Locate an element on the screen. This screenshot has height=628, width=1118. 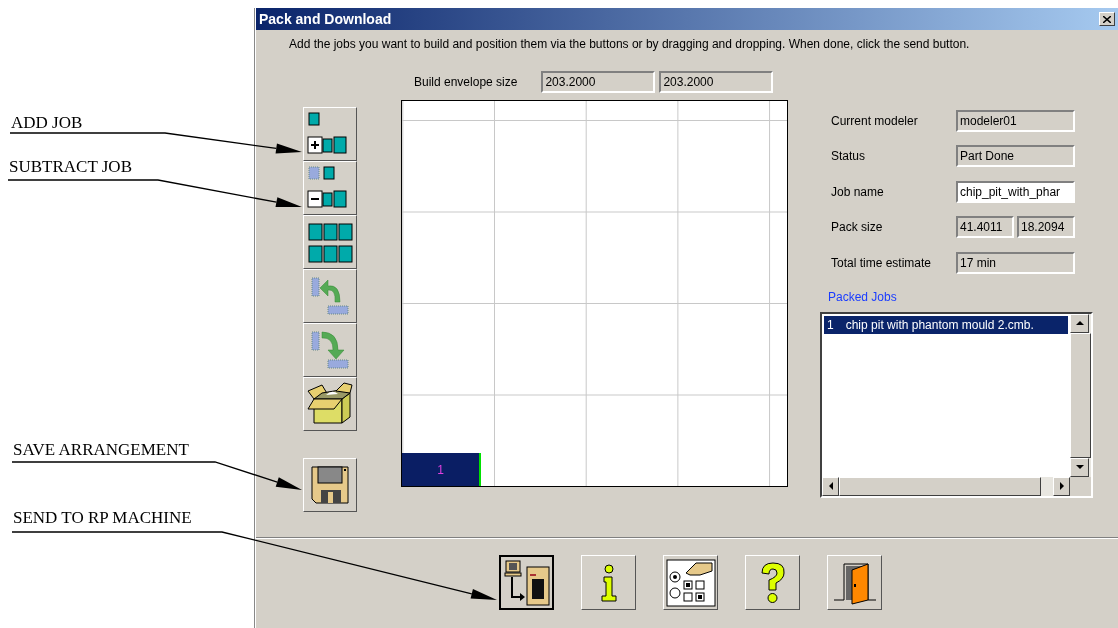
redo-button is located at coordinates (330, 350).